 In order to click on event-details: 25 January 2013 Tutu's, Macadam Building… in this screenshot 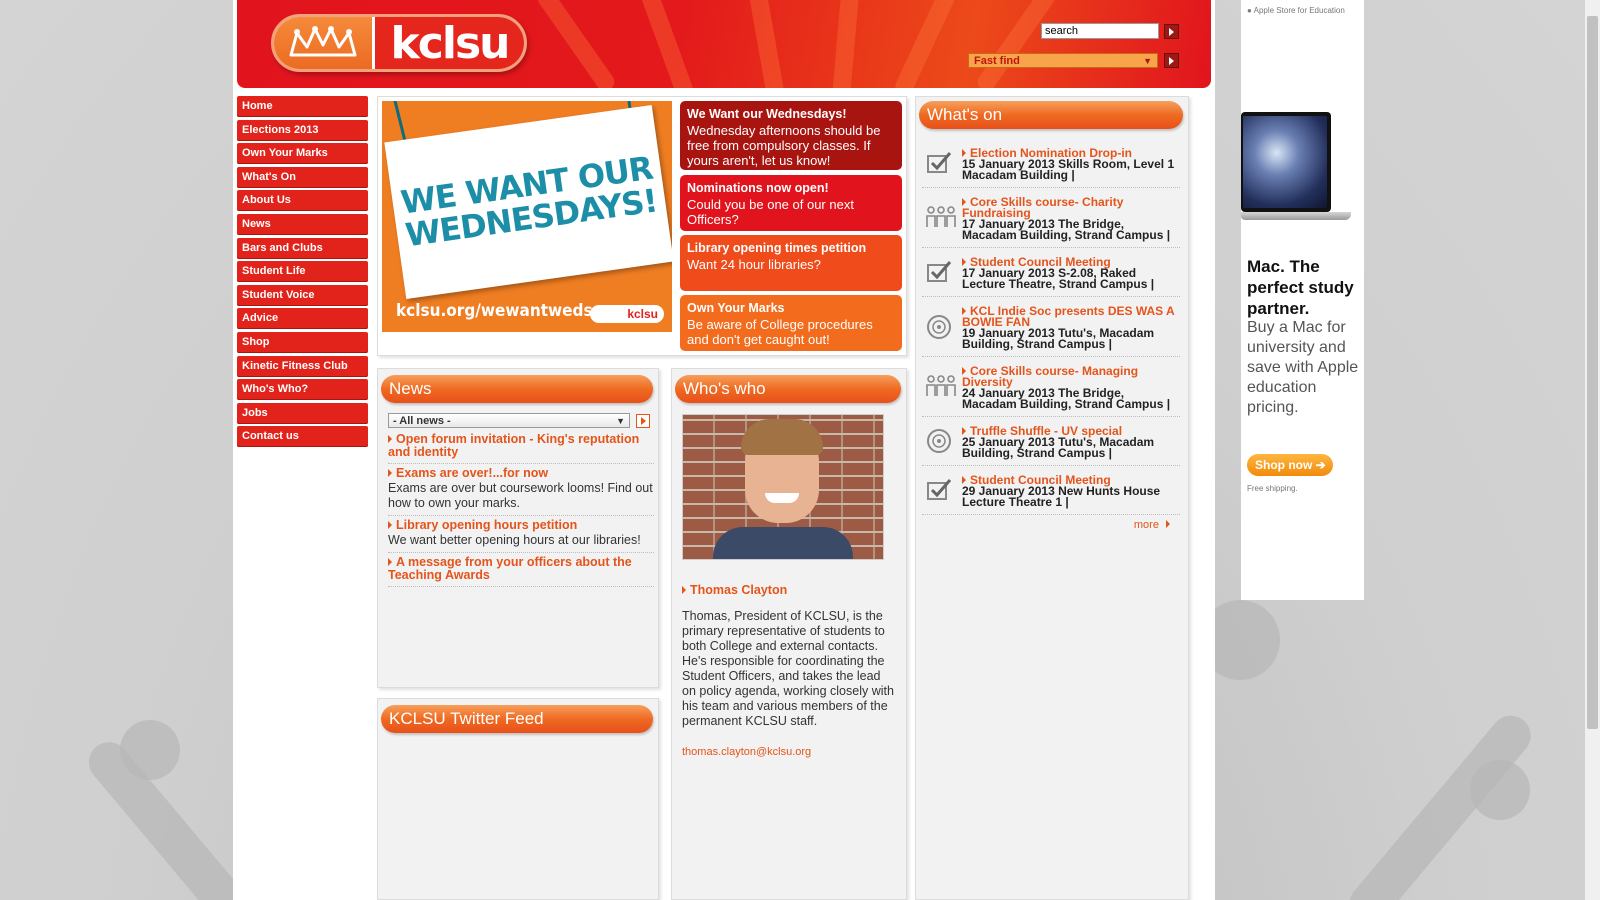, I will do `click(1058, 447)`.